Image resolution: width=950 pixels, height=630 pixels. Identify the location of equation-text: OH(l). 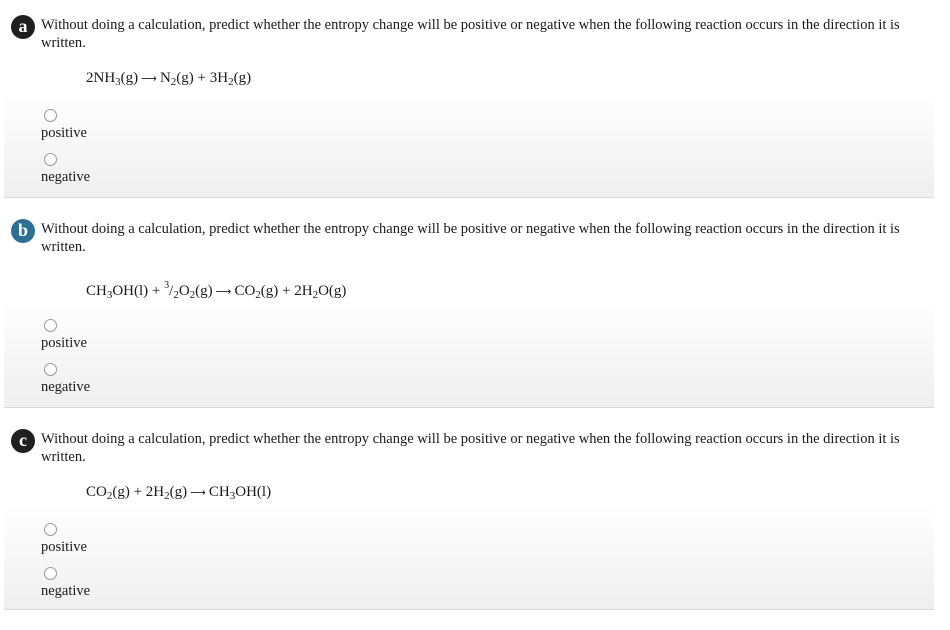
(253, 492).